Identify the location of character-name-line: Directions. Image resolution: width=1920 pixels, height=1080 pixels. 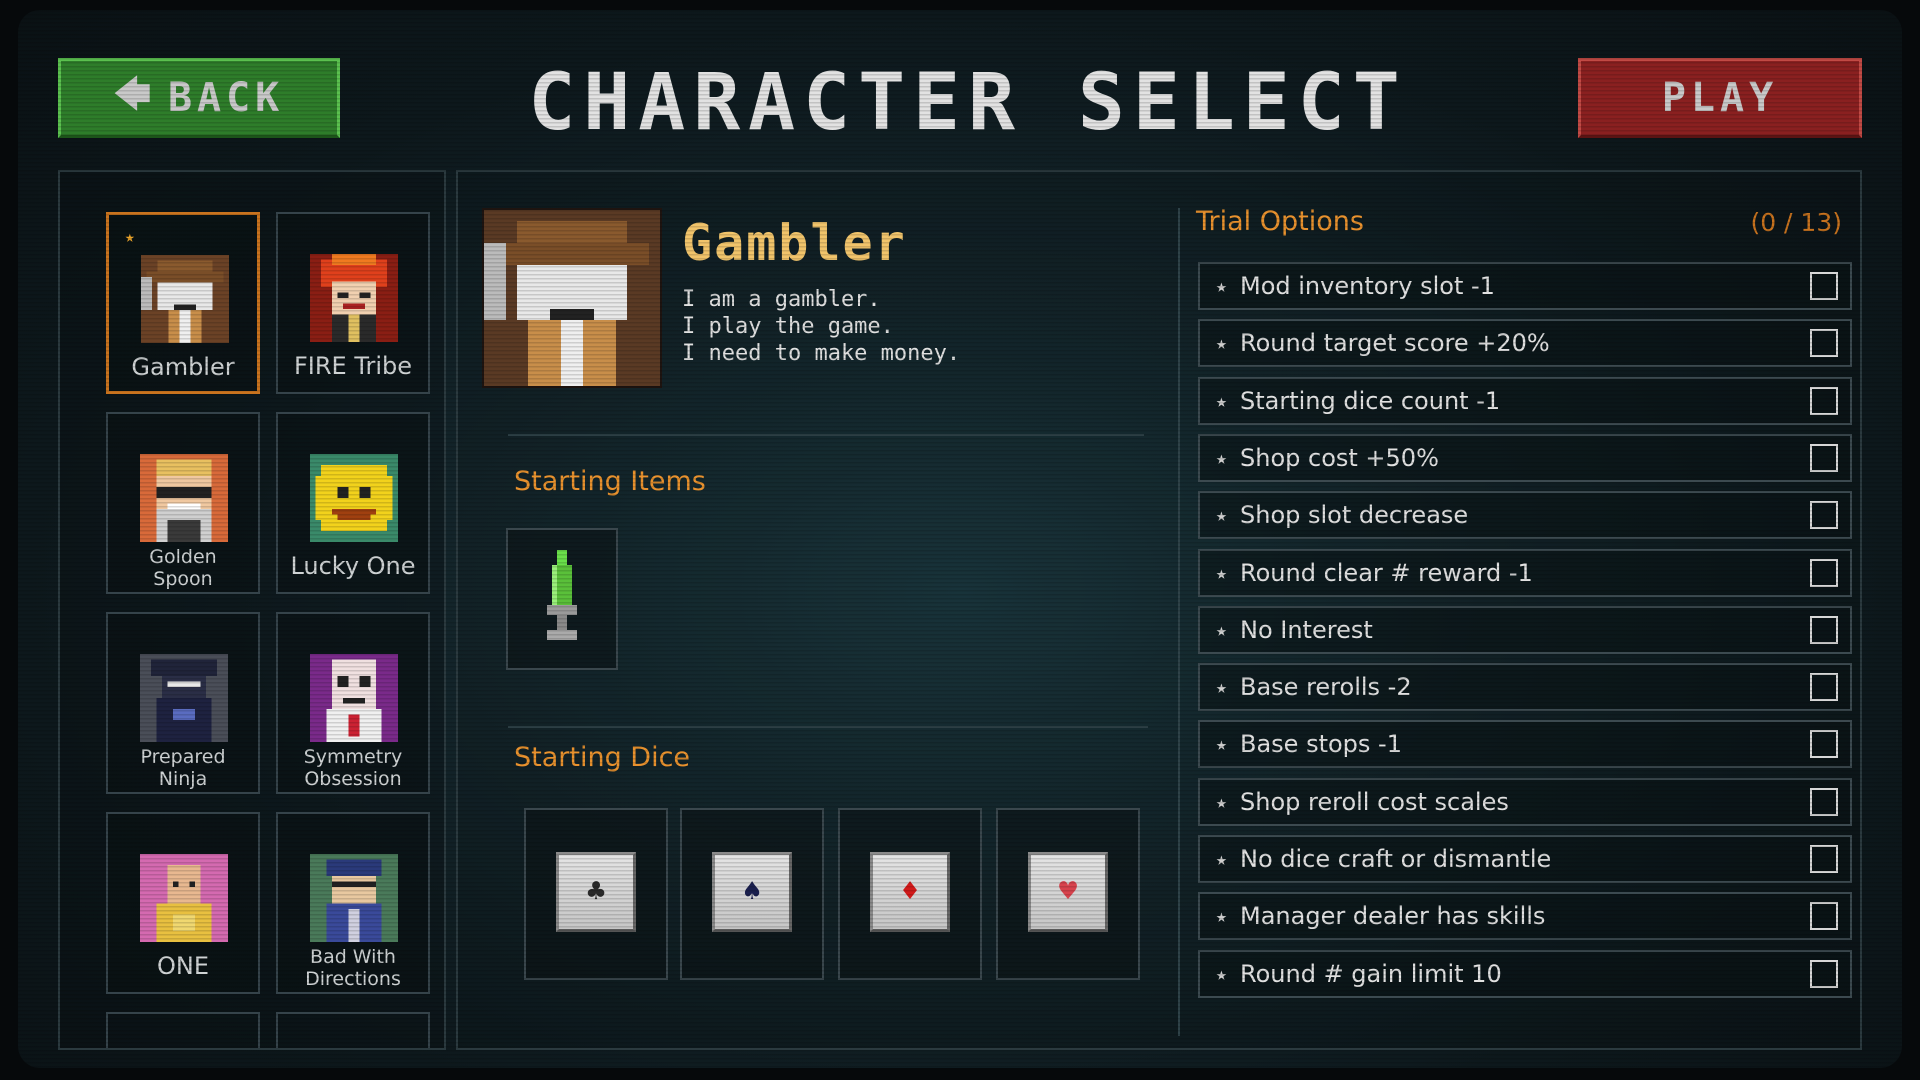
(353, 979).